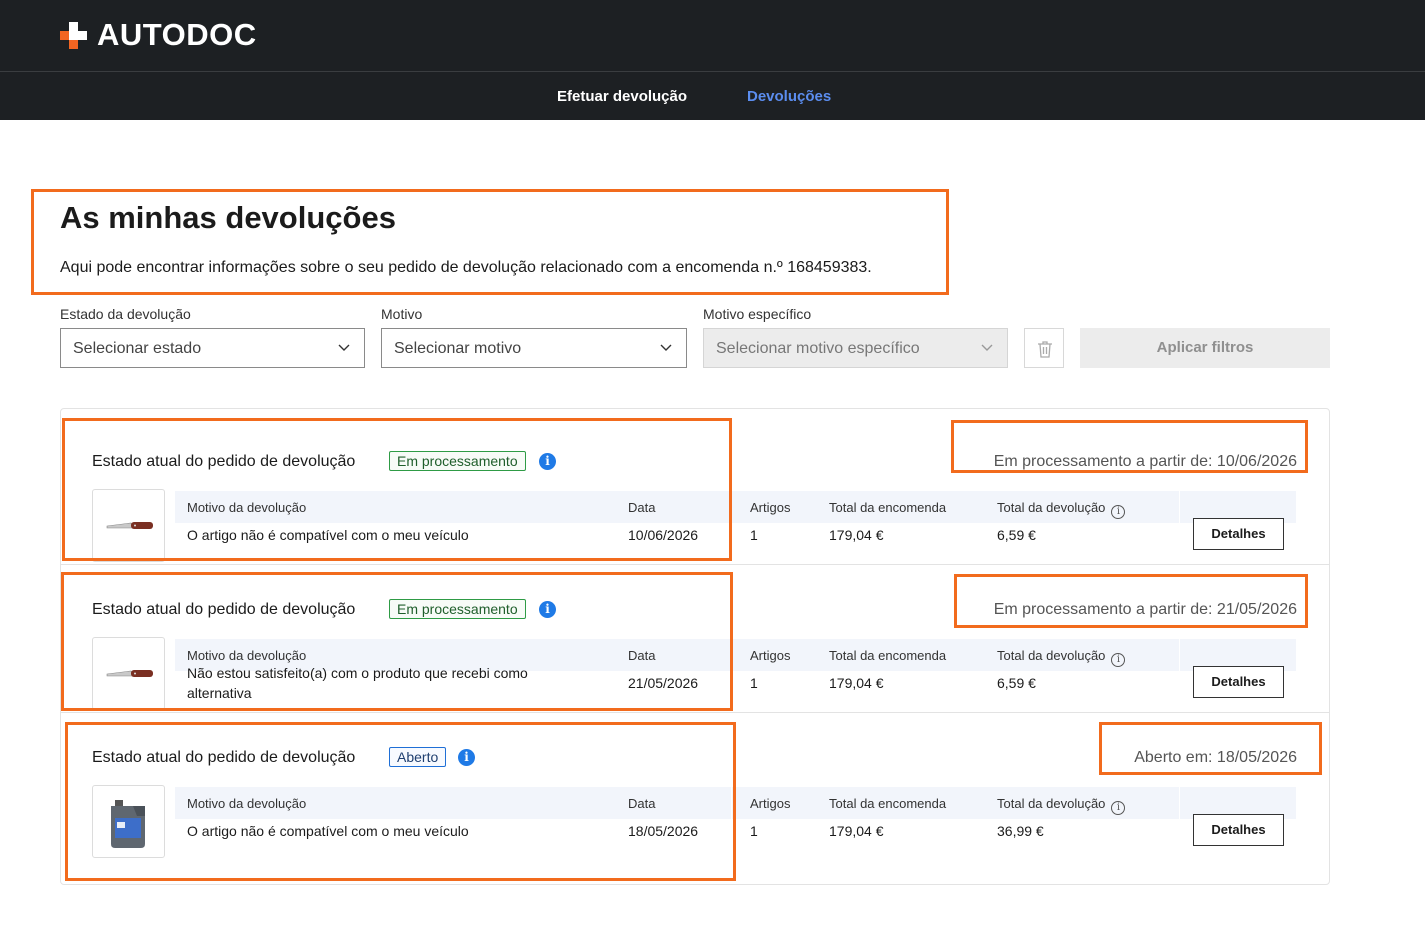  Describe the element at coordinates (1145, 461) in the screenshot. I see `status-since: Em processamento a partir de: 10/06/2026` at that location.